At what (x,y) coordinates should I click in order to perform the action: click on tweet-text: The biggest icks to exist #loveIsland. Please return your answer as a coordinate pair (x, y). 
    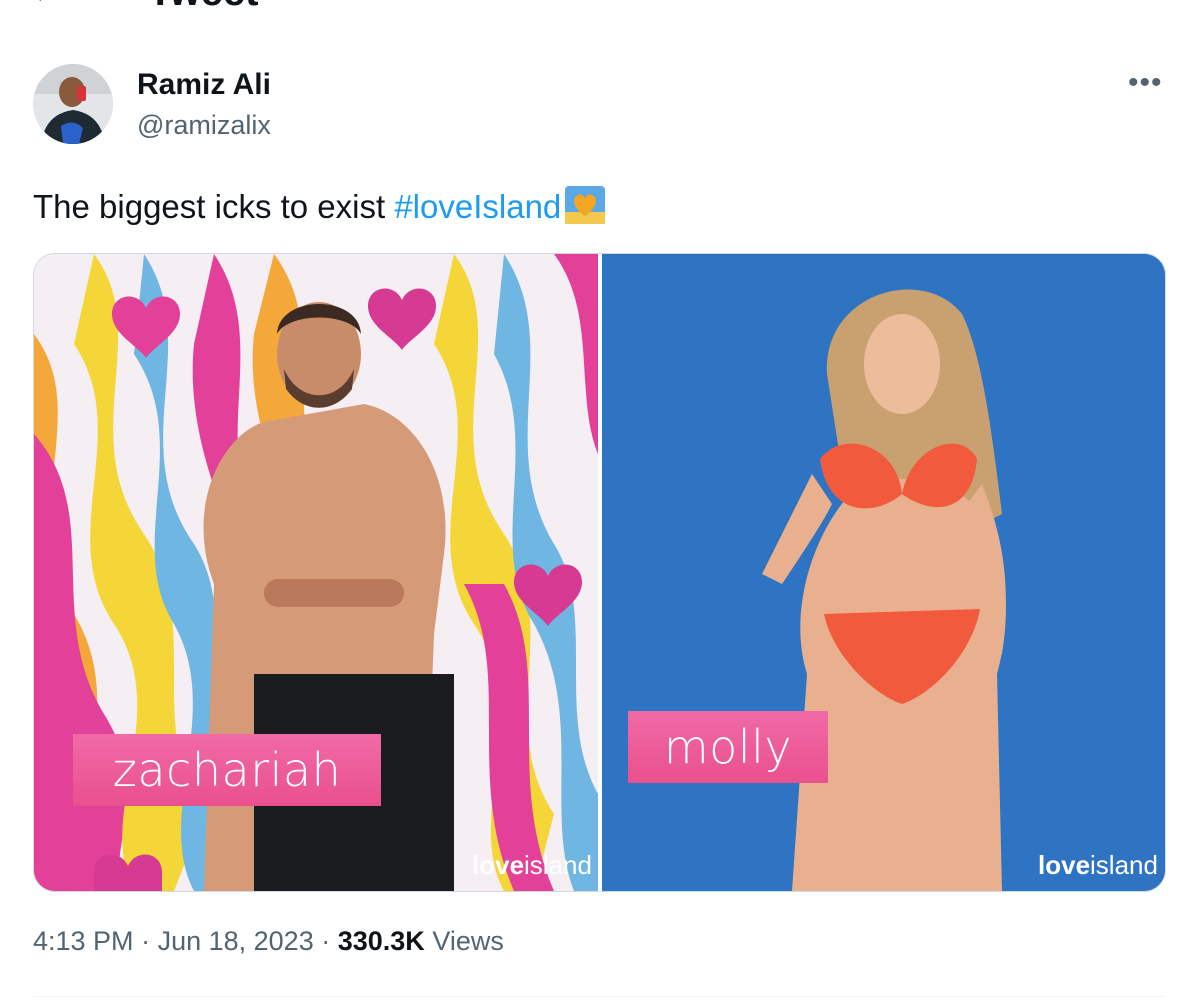
    Looking at the image, I should click on (319, 209).